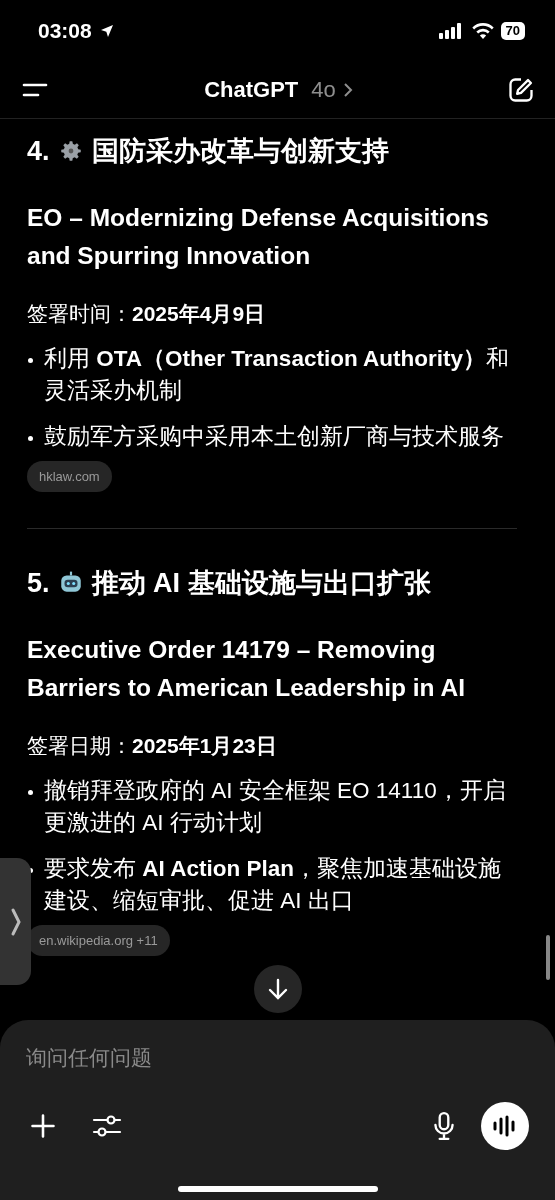 This screenshot has width=555, height=1200. What do you see at coordinates (240, 151) in the screenshot?
I see `section-heading: 国防采办改革与创新支持` at bounding box center [240, 151].